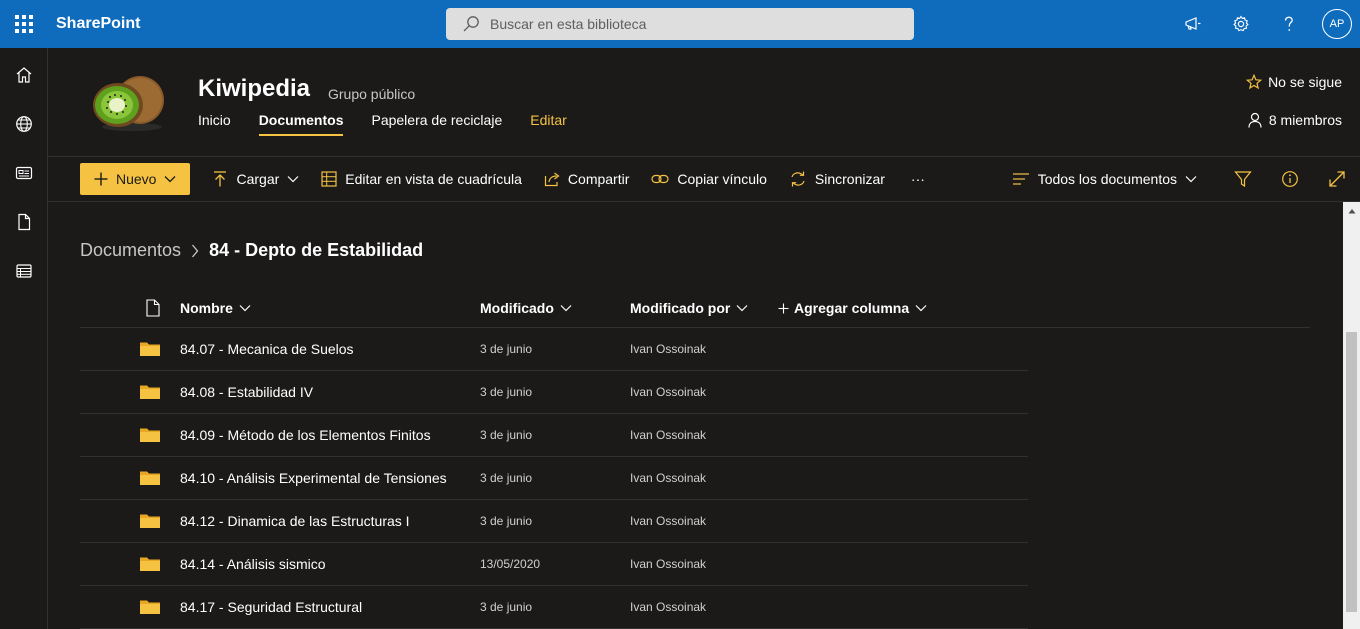 The image size is (1360, 629). I want to click on gear-icon, so click(1241, 23).